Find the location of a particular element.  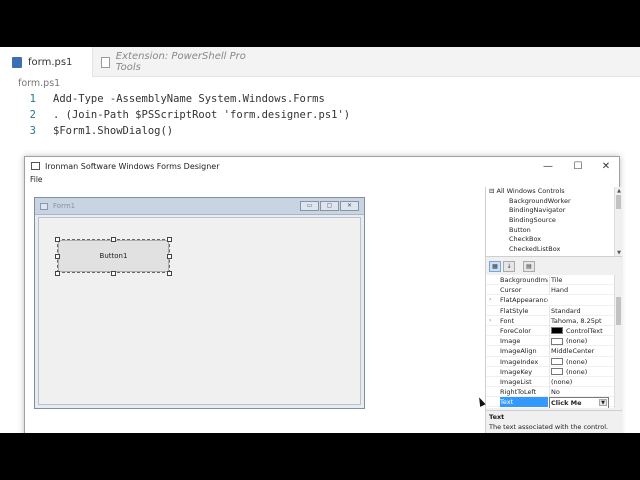

property-row: RightToLeft No is located at coordinates (554, 392).